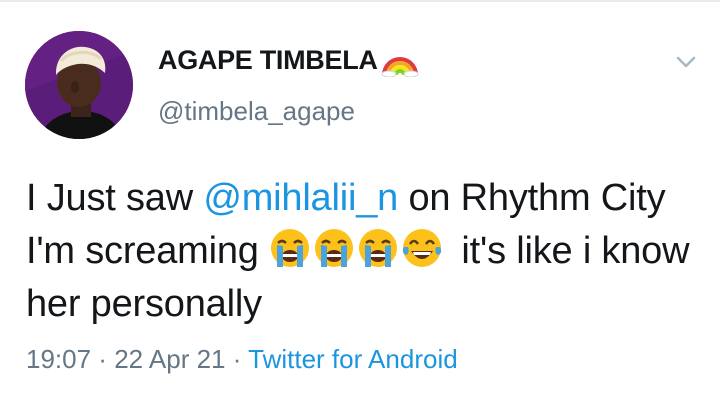 This screenshot has height=400, width=720. I want to click on tweet-date: 22 Apr 21, so click(169, 359).